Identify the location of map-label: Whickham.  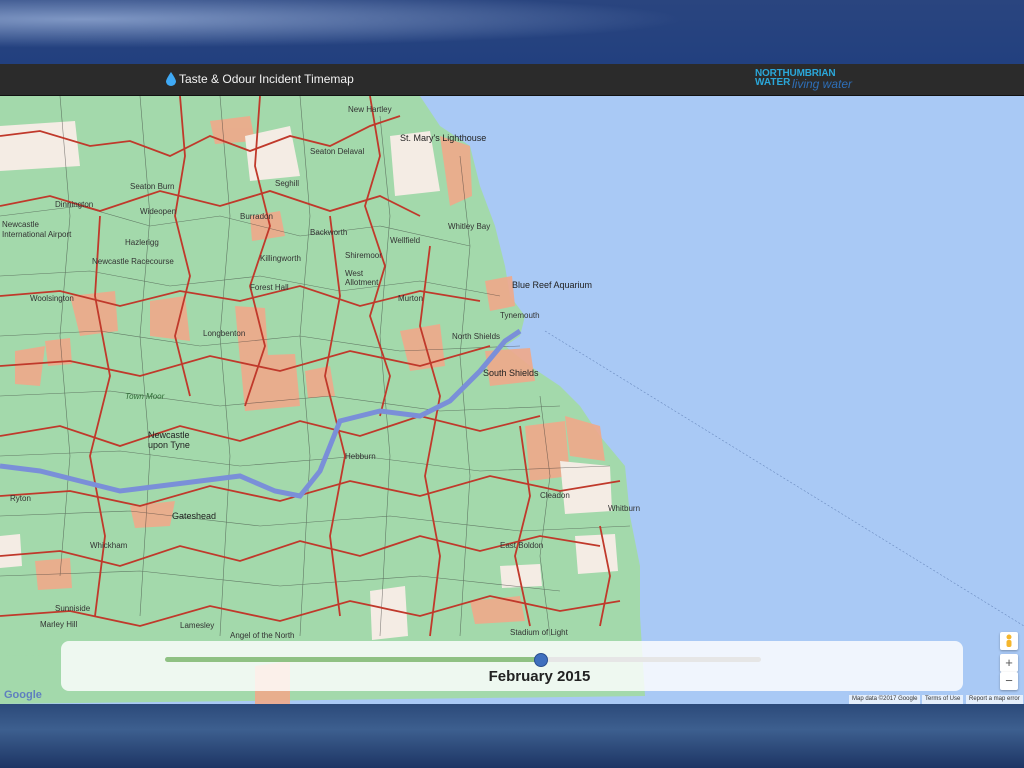
(109, 545).